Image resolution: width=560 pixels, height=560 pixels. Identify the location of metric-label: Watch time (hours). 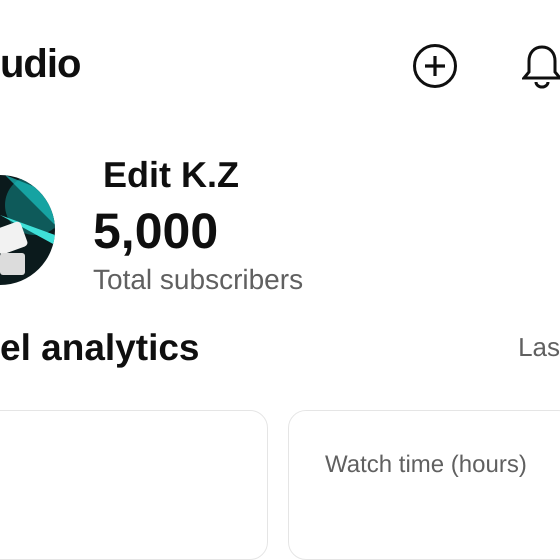
(426, 464).